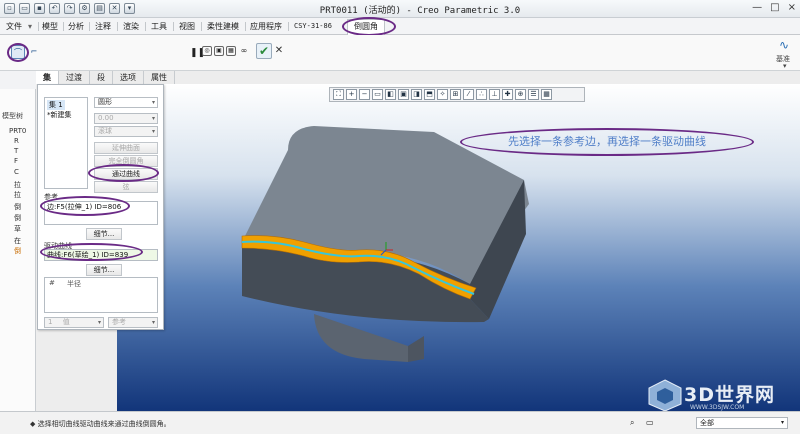 The image size is (800, 434). Describe the element at coordinates (16, 161) in the screenshot. I see `tree-row-datum-front: F` at that location.